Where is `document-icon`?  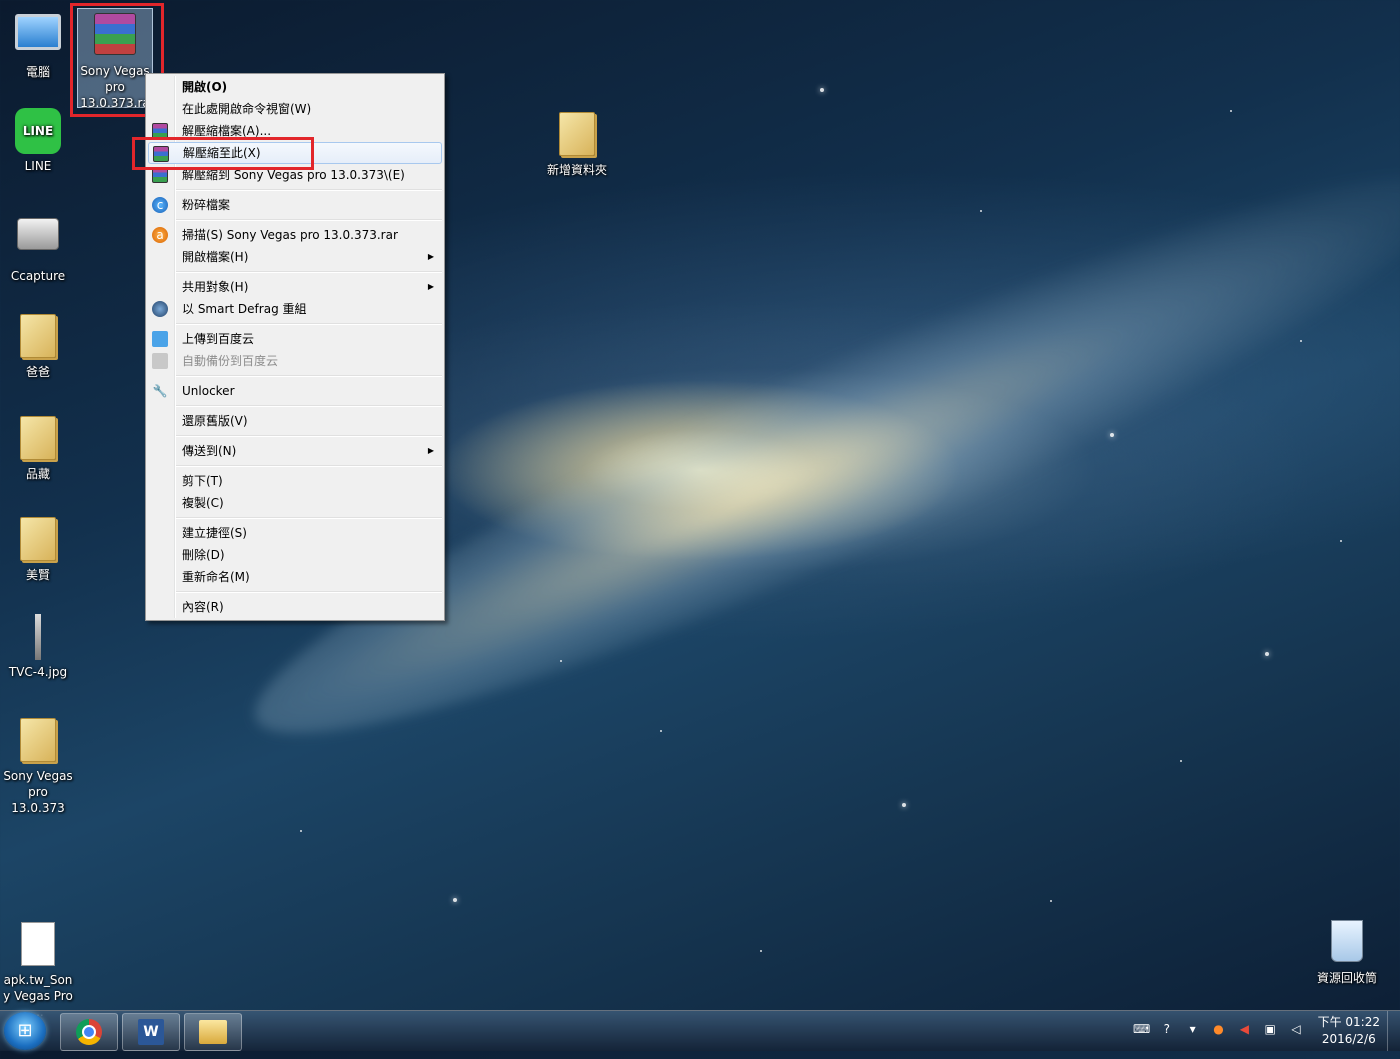 document-icon is located at coordinates (38, 944).